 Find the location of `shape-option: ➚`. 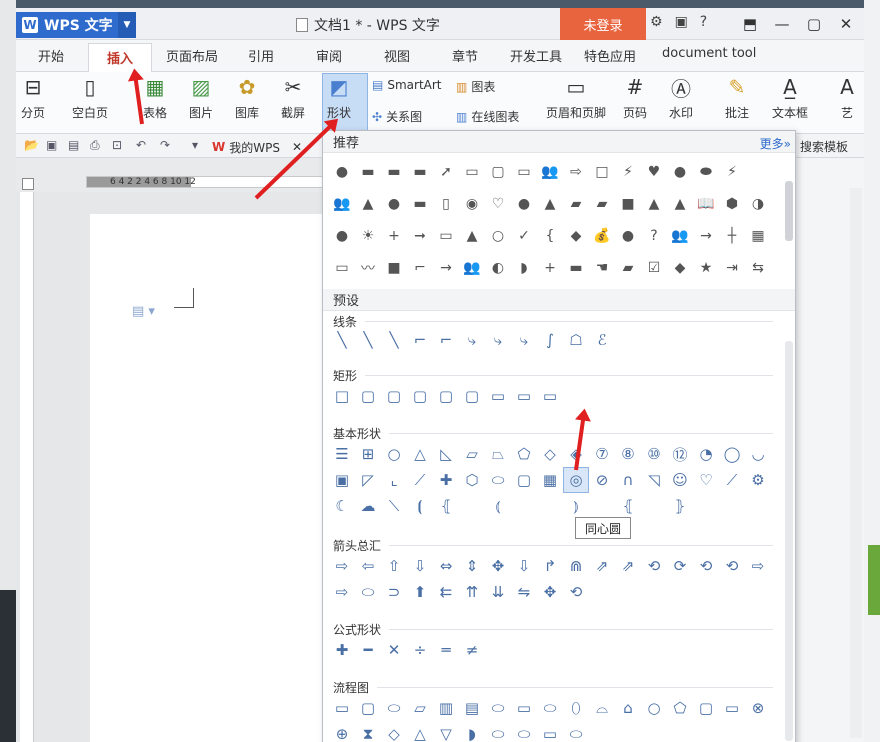

shape-option: ➚ is located at coordinates (446, 172).